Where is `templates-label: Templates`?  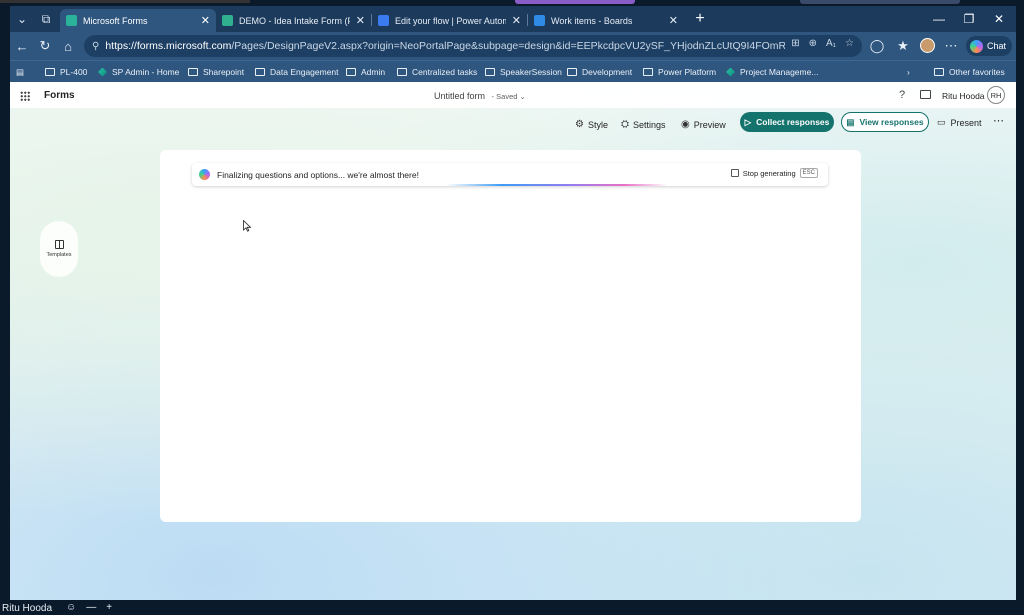 templates-label: Templates is located at coordinates (59, 255).